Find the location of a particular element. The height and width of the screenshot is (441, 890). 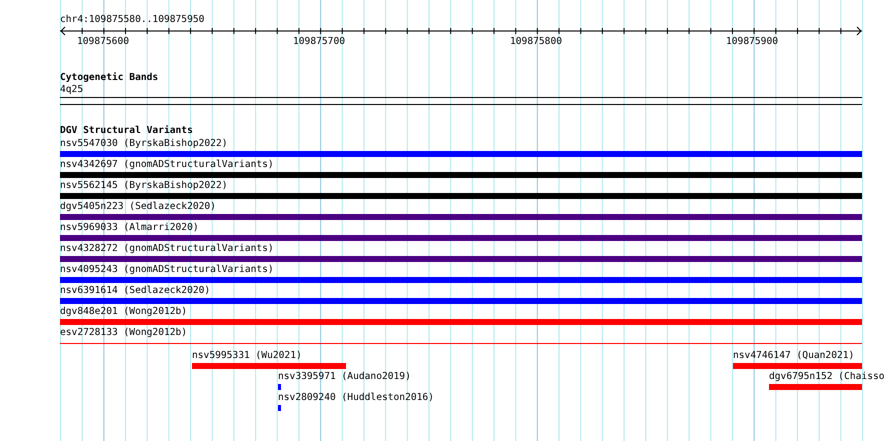

feature-label: dgv6795n152 (Chaisso is located at coordinates (827, 377).